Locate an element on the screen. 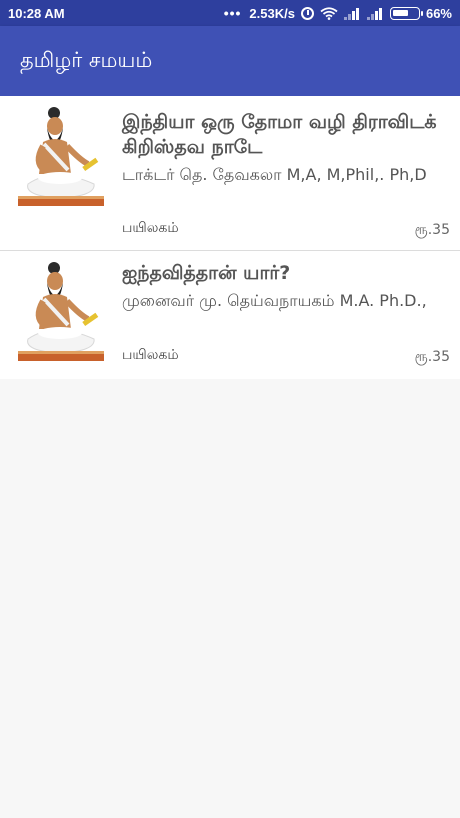  app-title: தமிழர் சமயம் is located at coordinates (86, 60).